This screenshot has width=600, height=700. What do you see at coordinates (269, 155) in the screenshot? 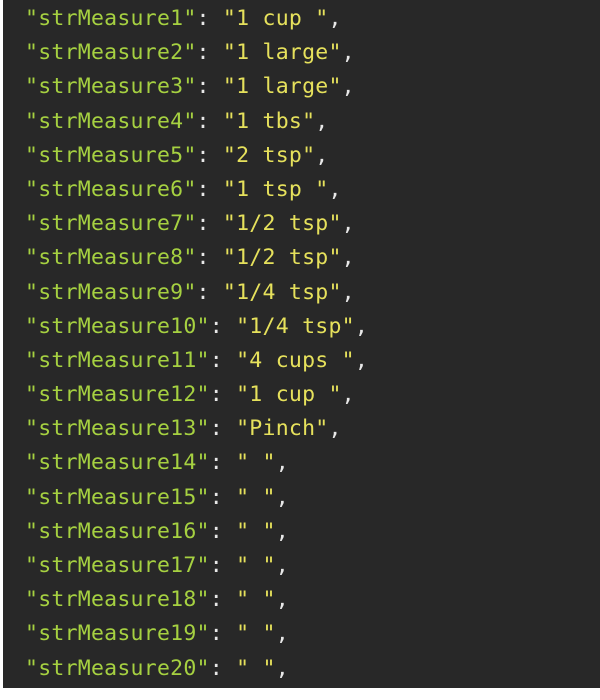
I see `json-value: "2 tsp"` at bounding box center [269, 155].